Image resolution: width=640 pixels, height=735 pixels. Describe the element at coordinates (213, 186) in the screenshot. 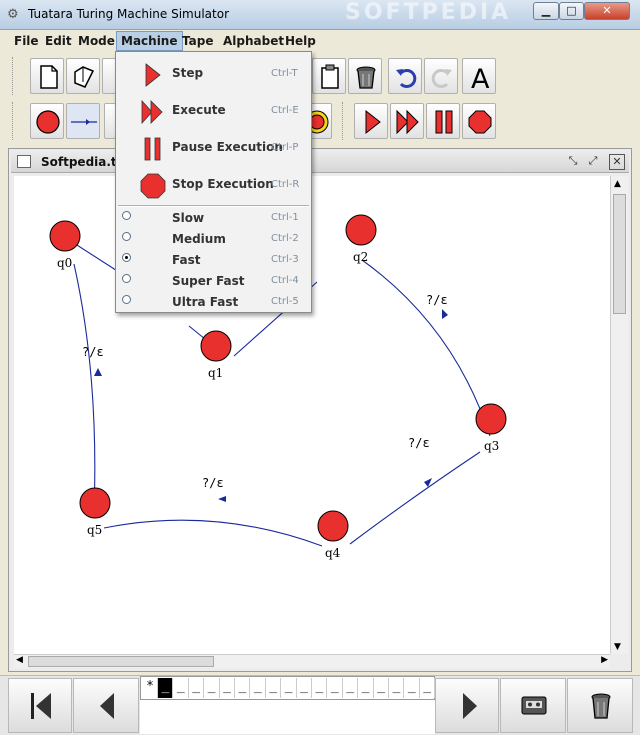

I see `menu-item-stop-execution: Stop Execution Ctrl-R` at that location.